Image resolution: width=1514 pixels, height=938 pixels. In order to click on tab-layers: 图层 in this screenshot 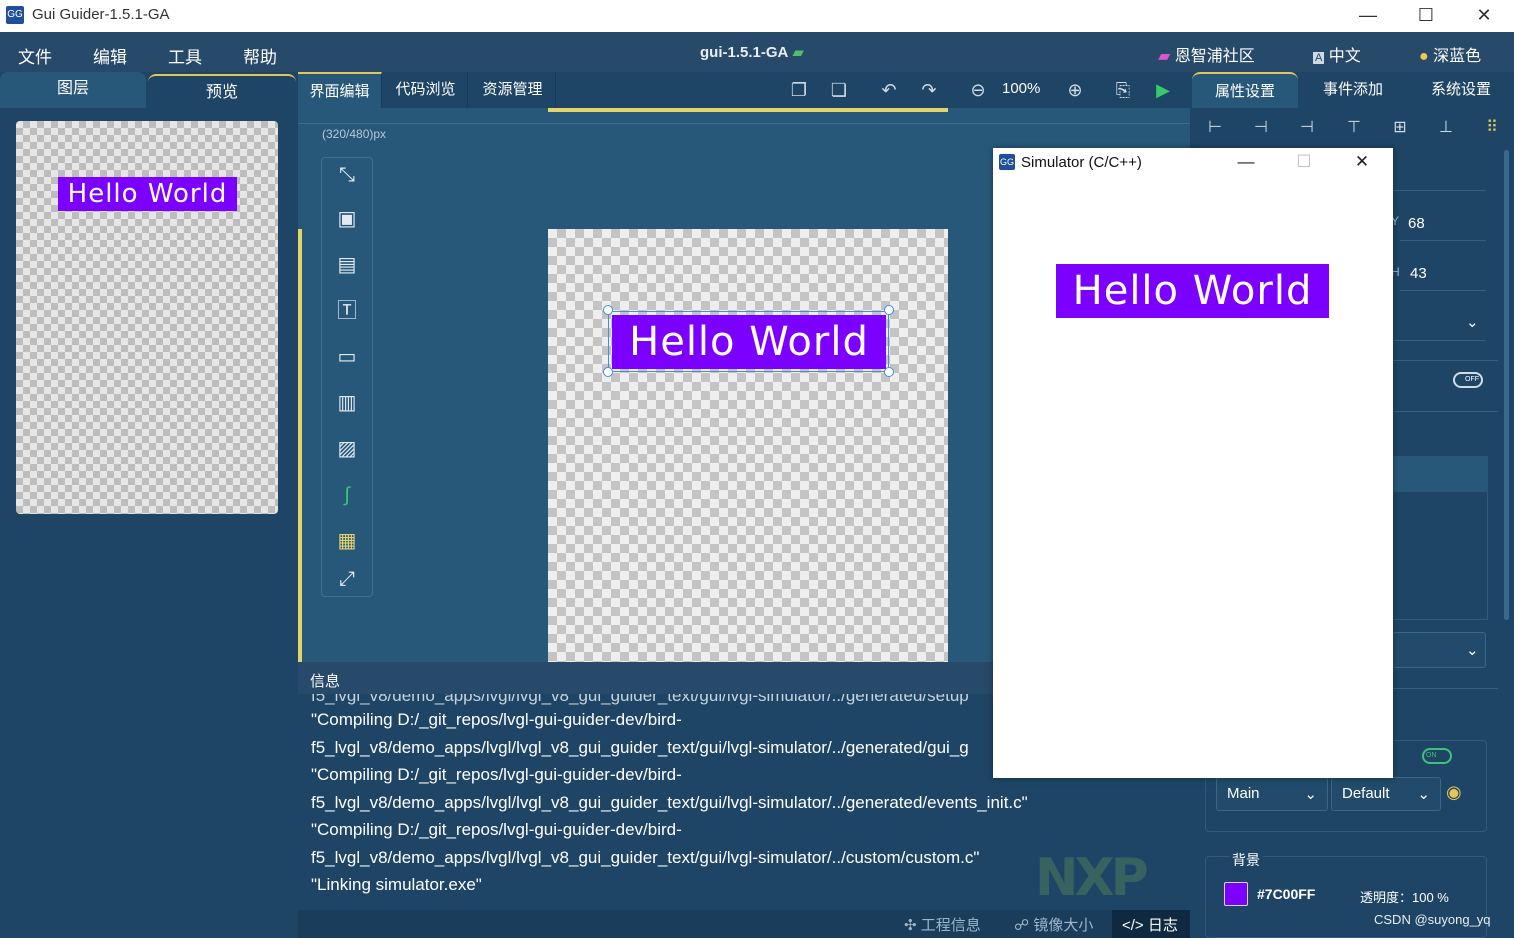, I will do `click(73, 90)`.